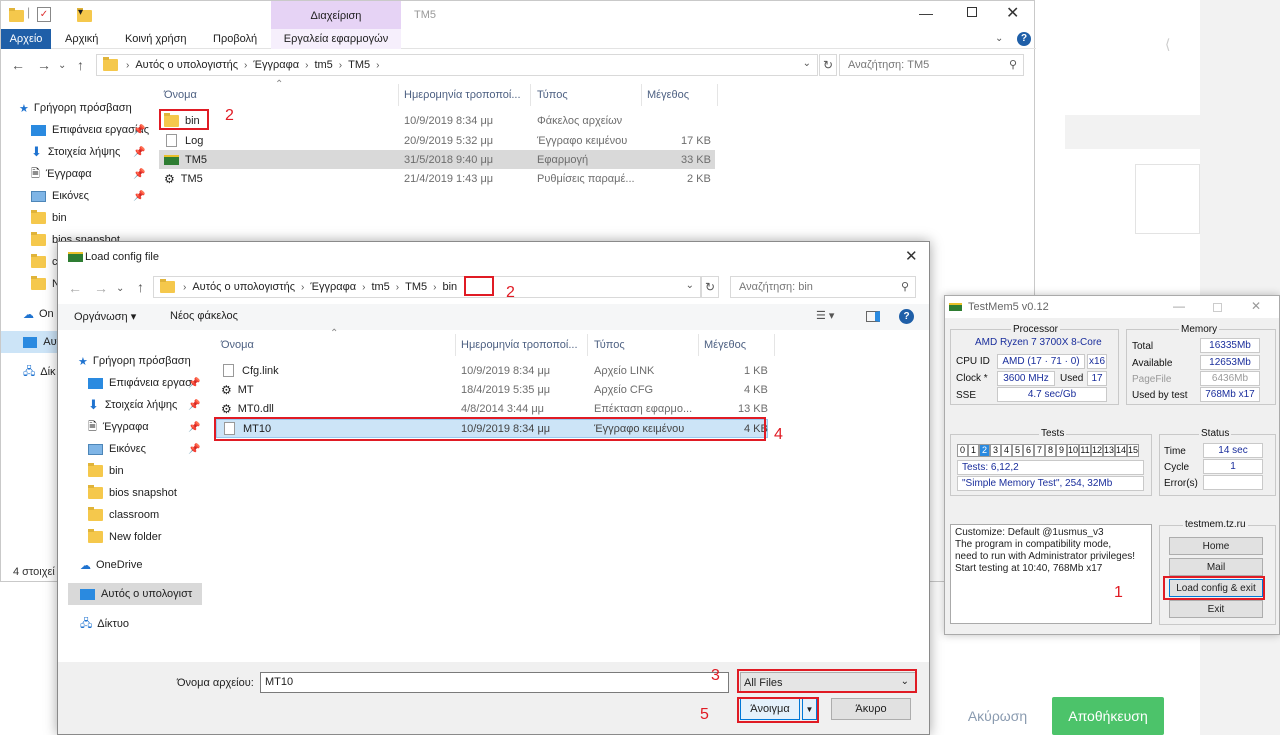 Image resolution: width=1280 pixels, height=735 pixels. What do you see at coordinates (90, 130) in the screenshot?
I see `sidebar-item-desktop: Επιφάνεια εργασίας` at bounding box center [90, 130].